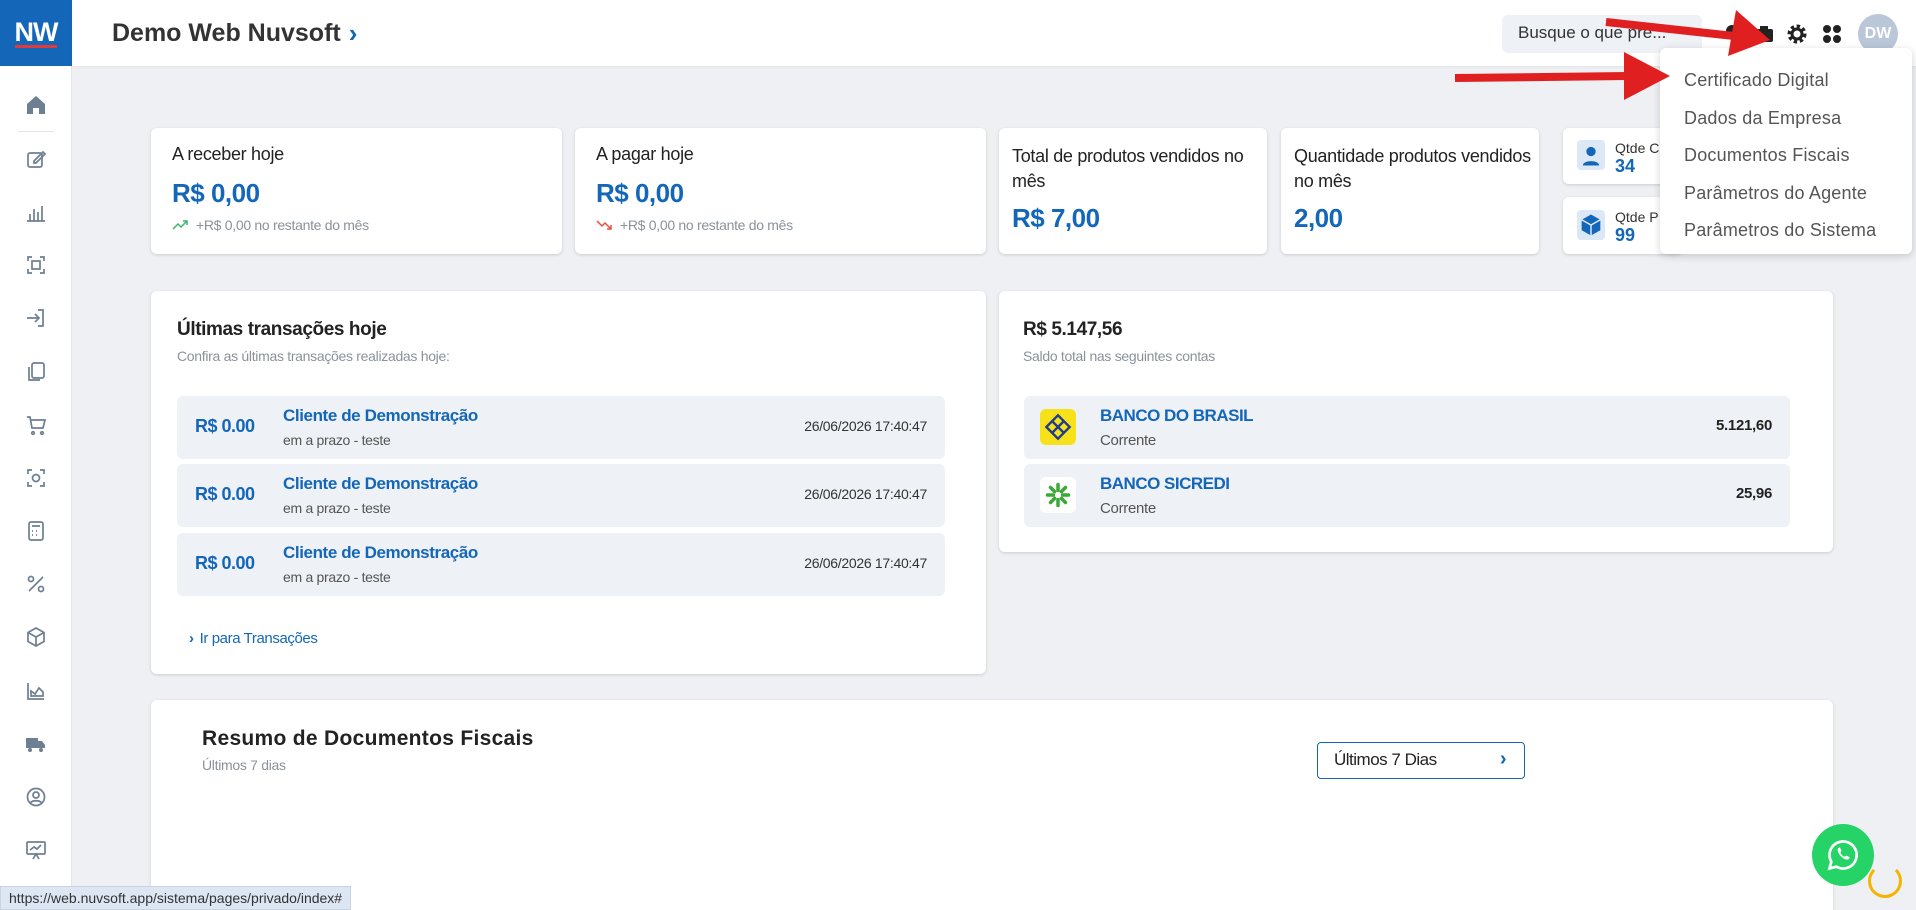 The height and width of the screenshot is (910, 1916). Describe the element at coordinates (1732, 34) in the screenshot. I see `bell-icon` at that location.